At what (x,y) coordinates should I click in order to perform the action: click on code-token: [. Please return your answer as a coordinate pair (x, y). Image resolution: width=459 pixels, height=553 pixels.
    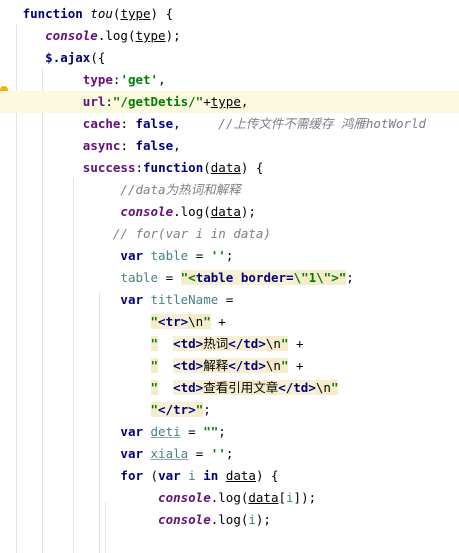
    Looking at the image, I should click on (282, 497).